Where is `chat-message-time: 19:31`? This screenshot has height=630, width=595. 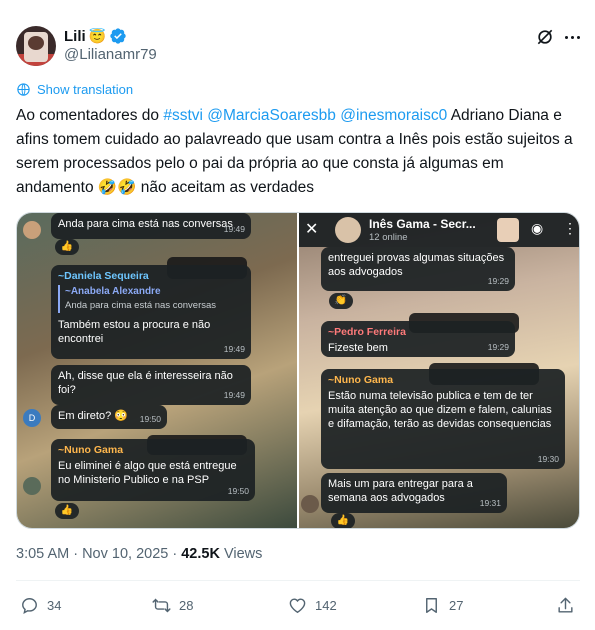 chat-message-time: 19:31 is located at coordinates (490, 503).